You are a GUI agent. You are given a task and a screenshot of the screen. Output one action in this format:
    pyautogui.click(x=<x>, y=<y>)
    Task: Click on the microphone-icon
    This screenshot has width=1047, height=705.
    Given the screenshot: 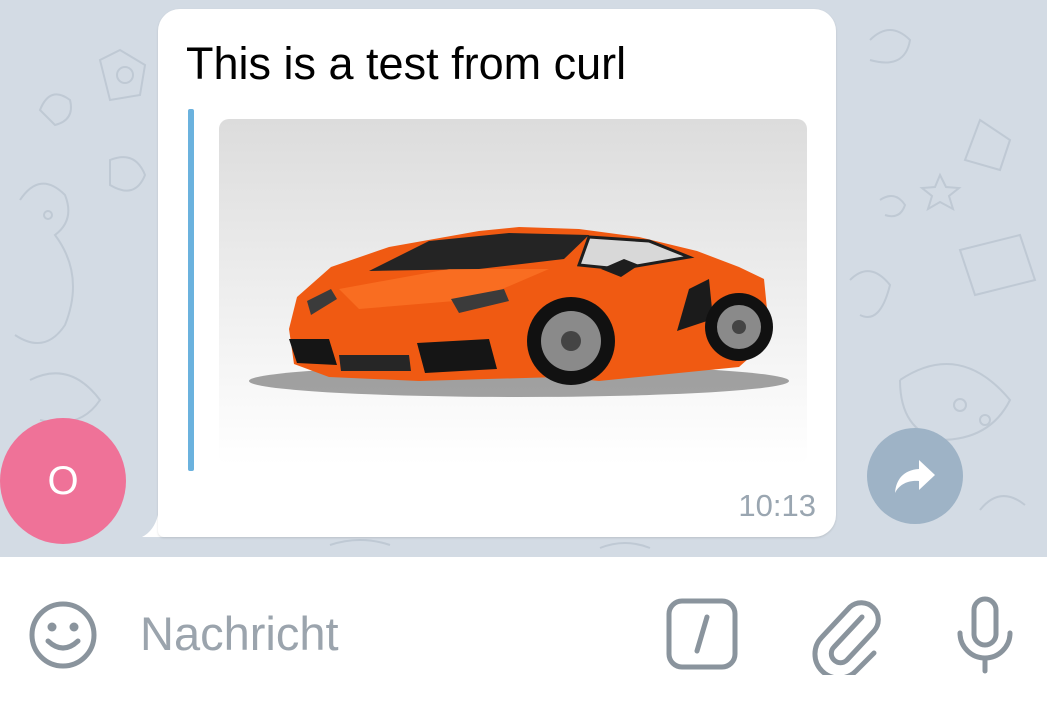 What is the action you would take?
    pyautogui.click(x=985, y=635)
    